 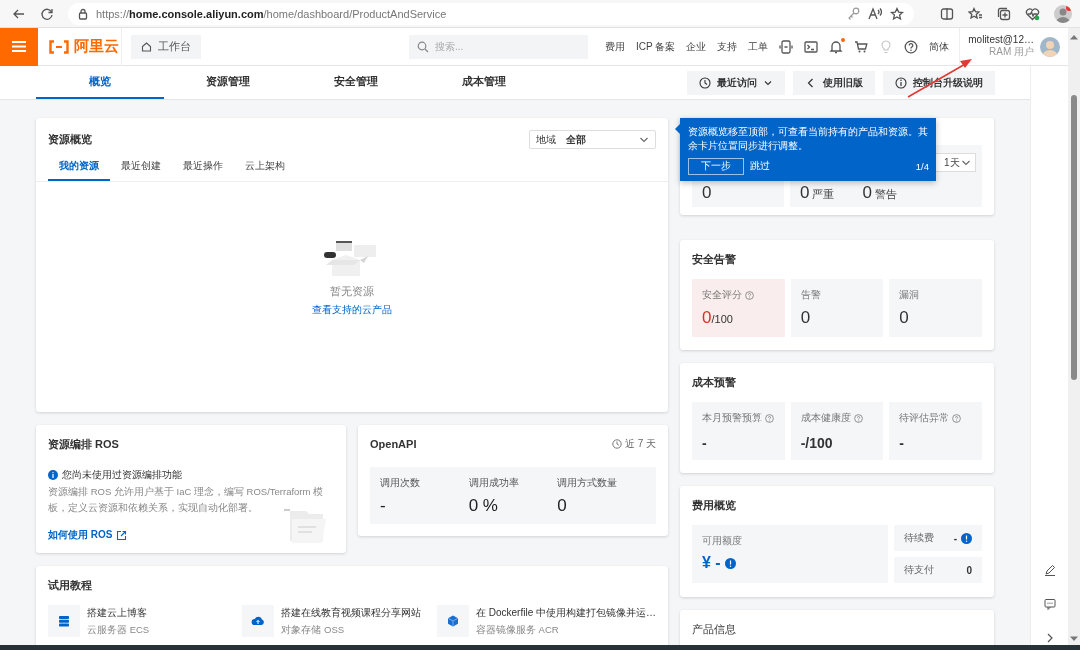 What do you see at coordinates (1074, 37) in the screenshot?
I see `scroll-up-icon` at bounding box center [1074, 37].